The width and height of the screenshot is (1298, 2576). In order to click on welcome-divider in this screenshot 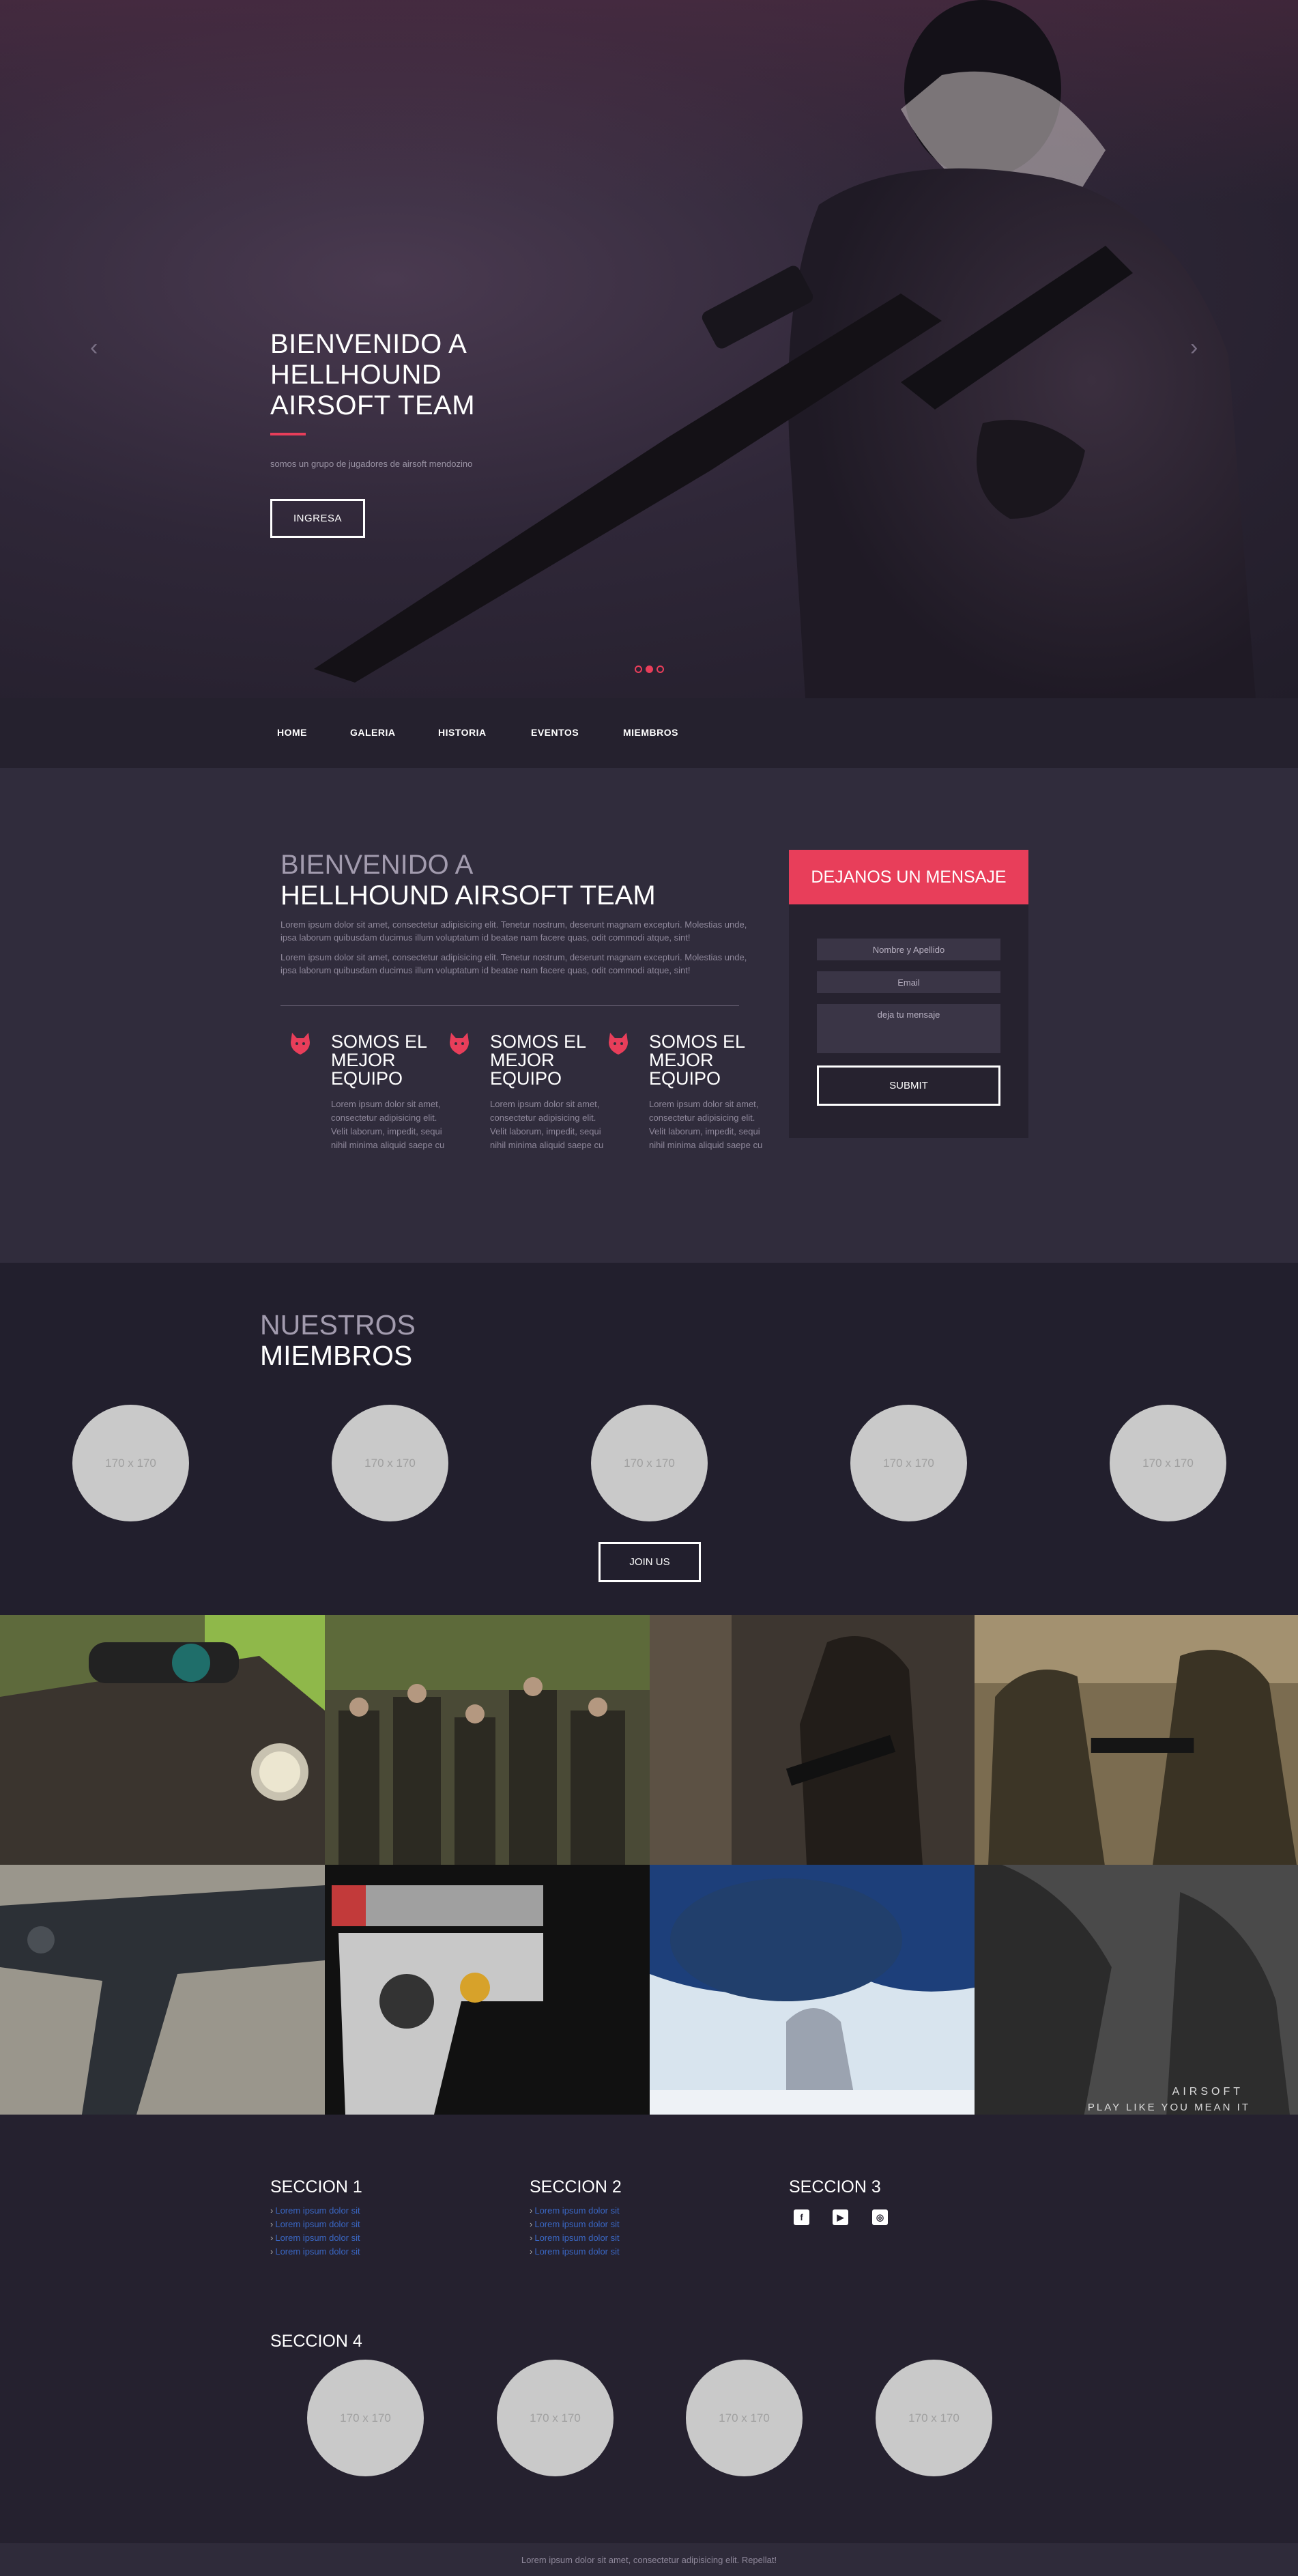, I will do `click(509, 1005)`.